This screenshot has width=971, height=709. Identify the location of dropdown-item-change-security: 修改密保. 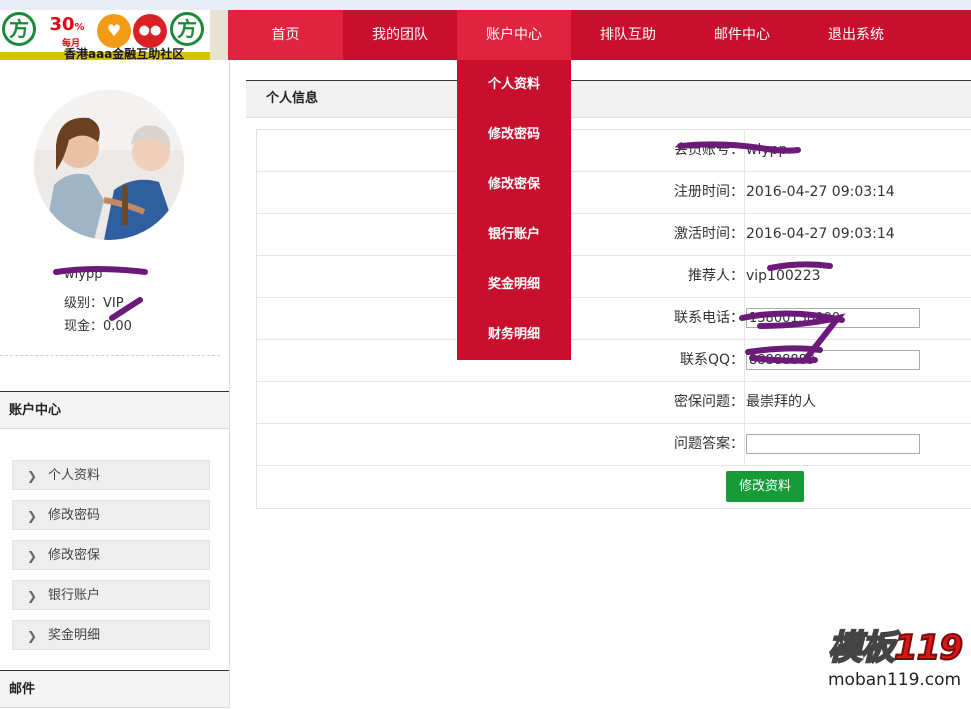
(514, 185).